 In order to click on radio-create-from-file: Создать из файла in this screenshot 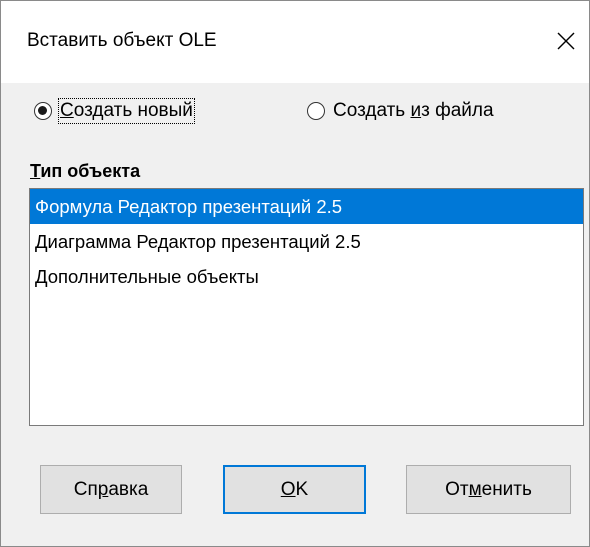, I will do `click(400, 111)`.